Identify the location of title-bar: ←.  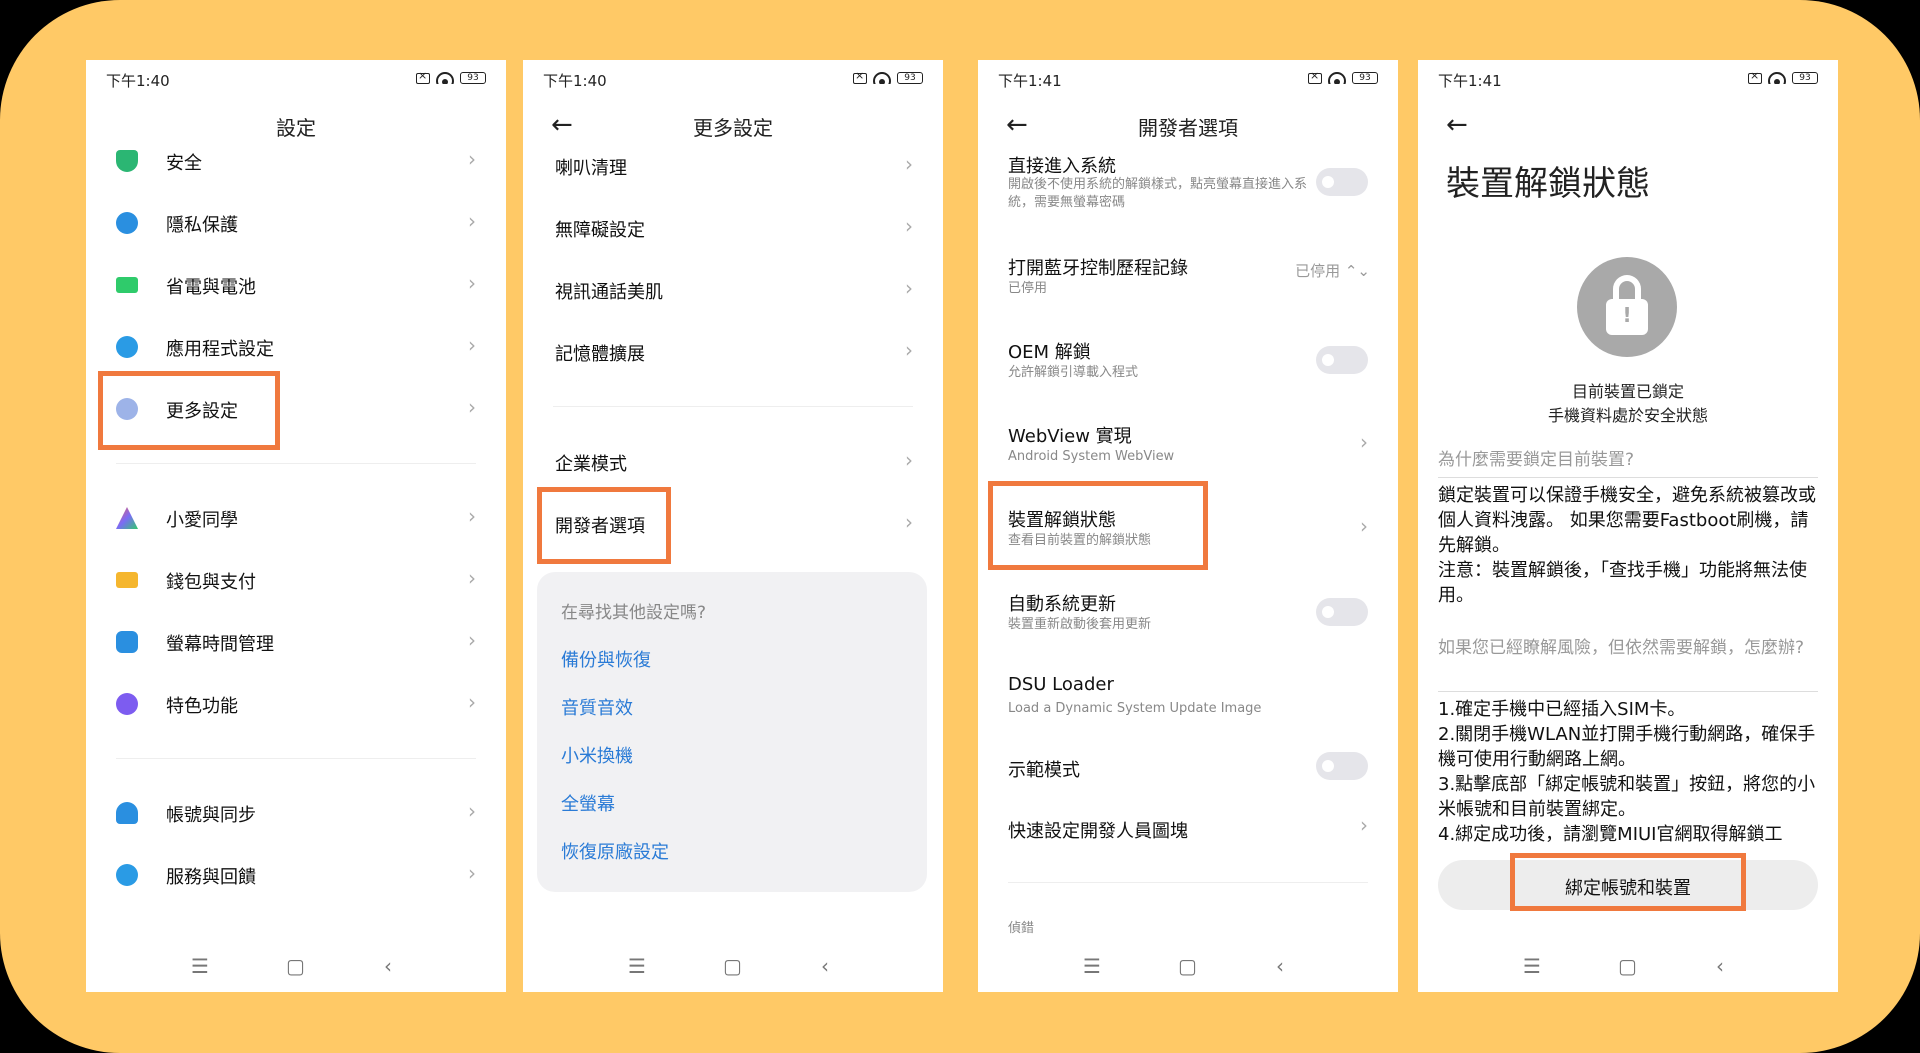
(1628, 126).